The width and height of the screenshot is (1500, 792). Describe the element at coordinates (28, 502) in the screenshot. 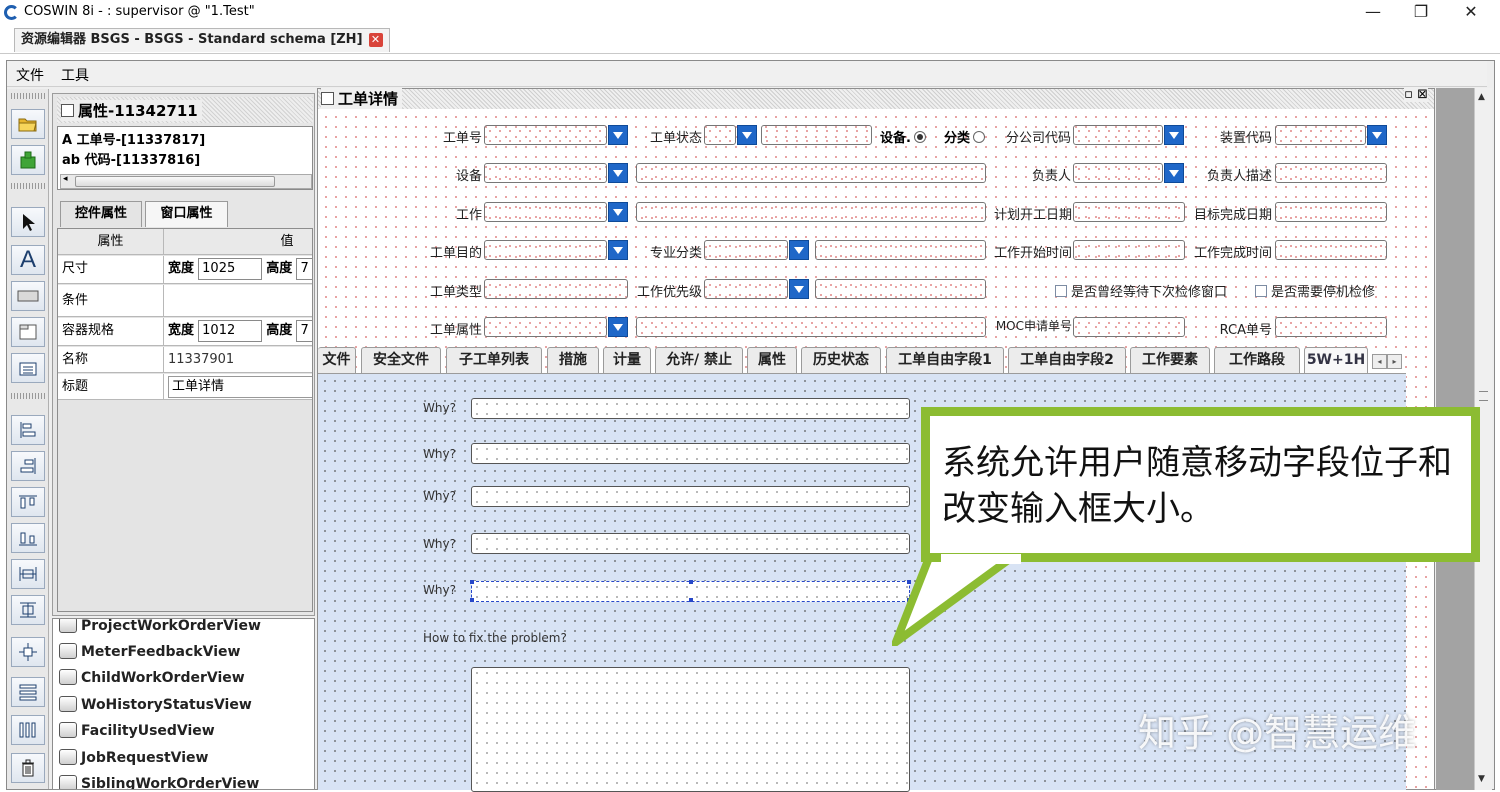

I see `align-top-icon` at that location.